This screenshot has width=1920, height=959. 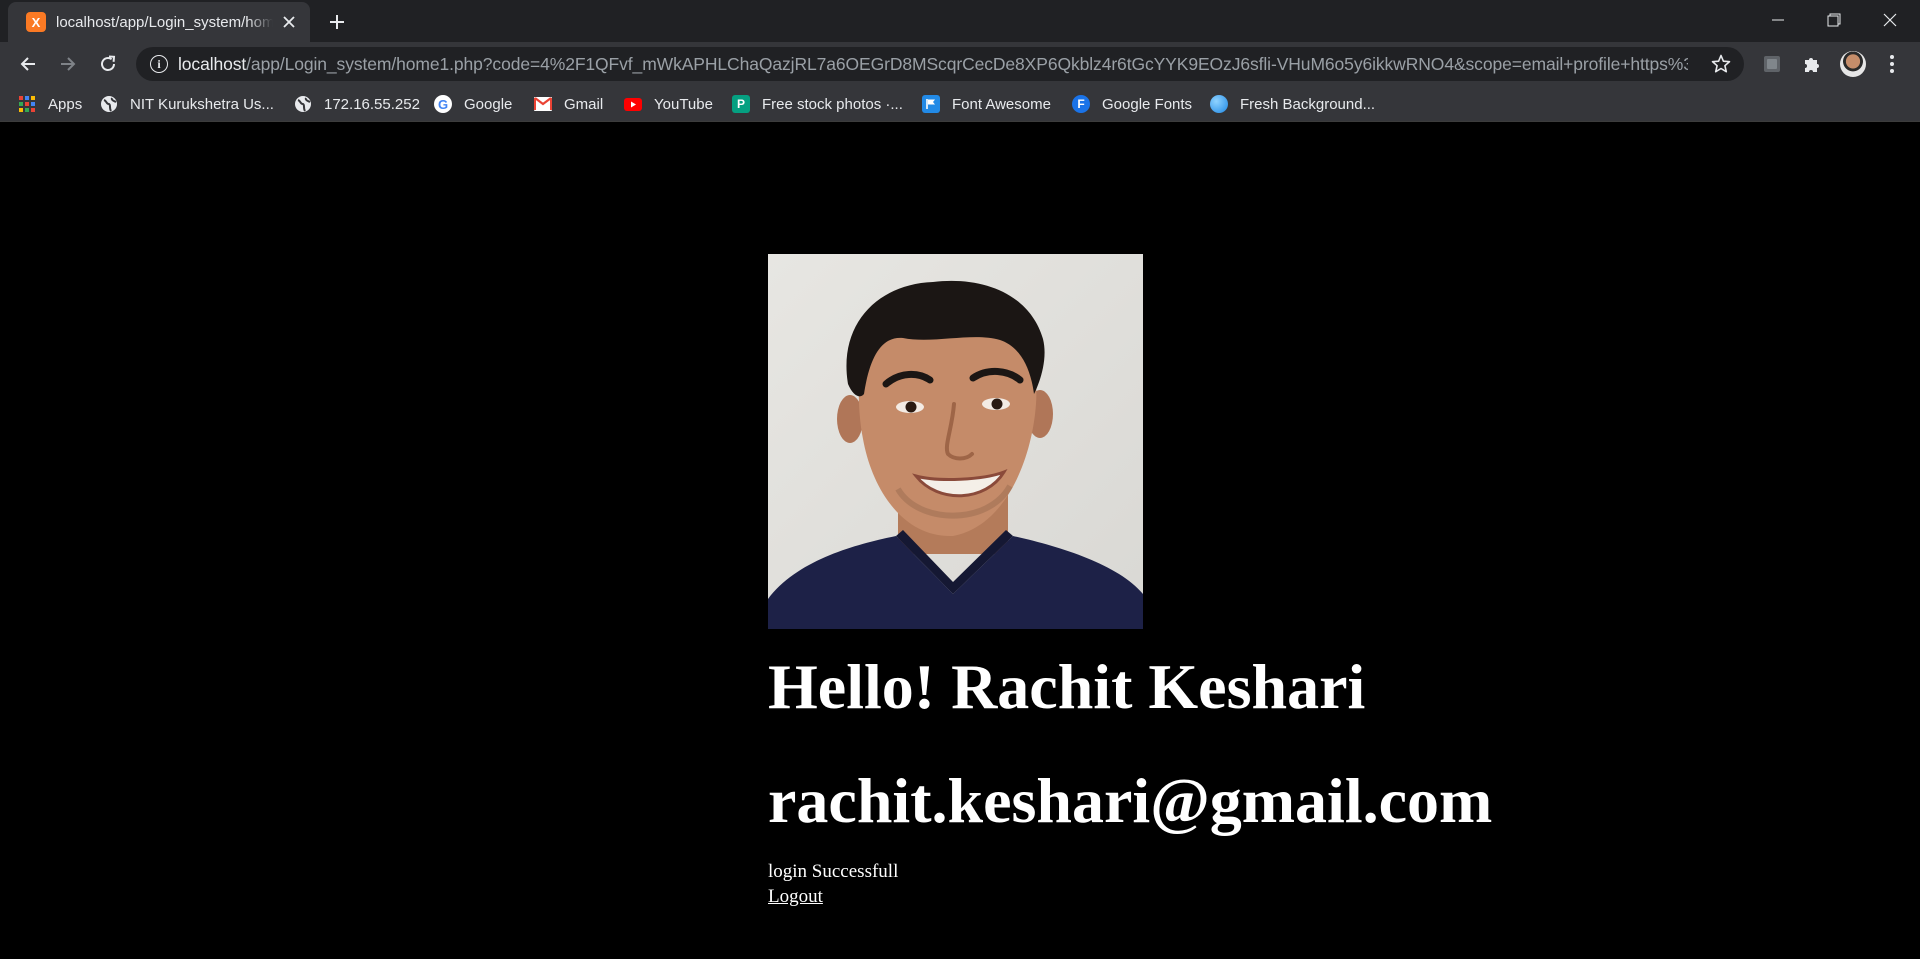 I want to click on forward-arrow-icon, so click(x=68, y=64).